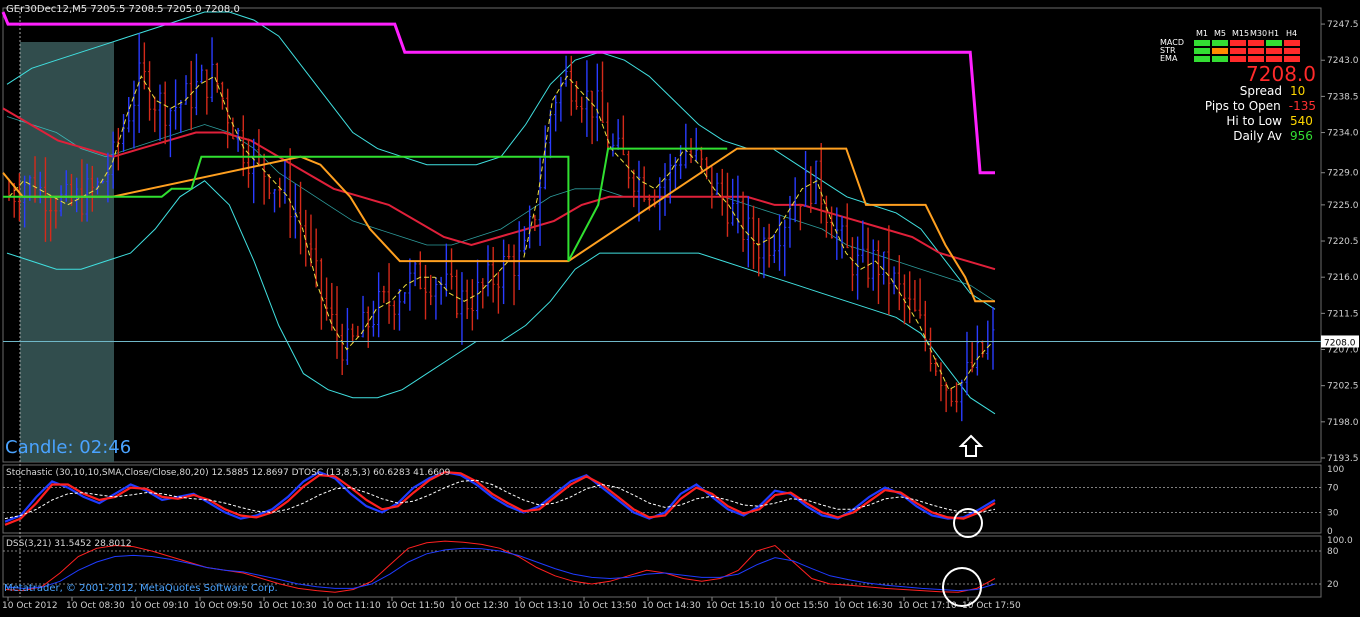  Describe the element at coordinates (799, 606) in the screenshot. I see `x-tick-label: 10 Oct 15:50` at that location.